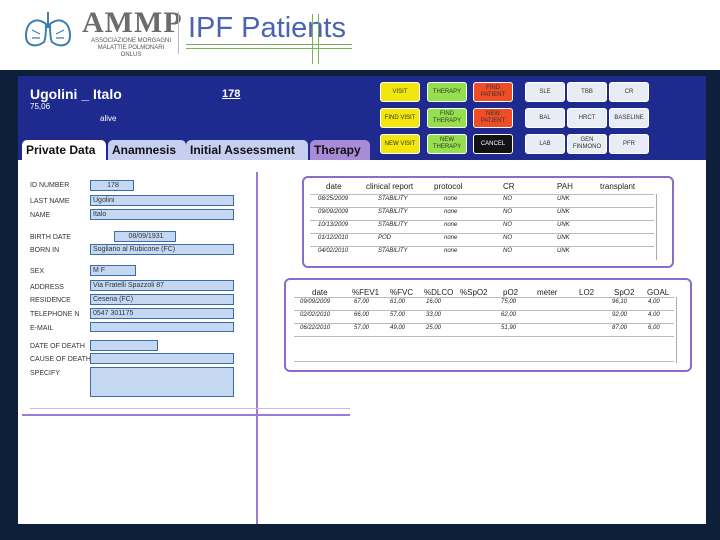 The width and height of the screenshot is (720, 540). Describe the element at coordinates (130, 44) in the screenshot. I see `logo-subtitle-line1: ASSOCIAZIONE MORGAGNI MALATTIE POLMONARI` at that location.